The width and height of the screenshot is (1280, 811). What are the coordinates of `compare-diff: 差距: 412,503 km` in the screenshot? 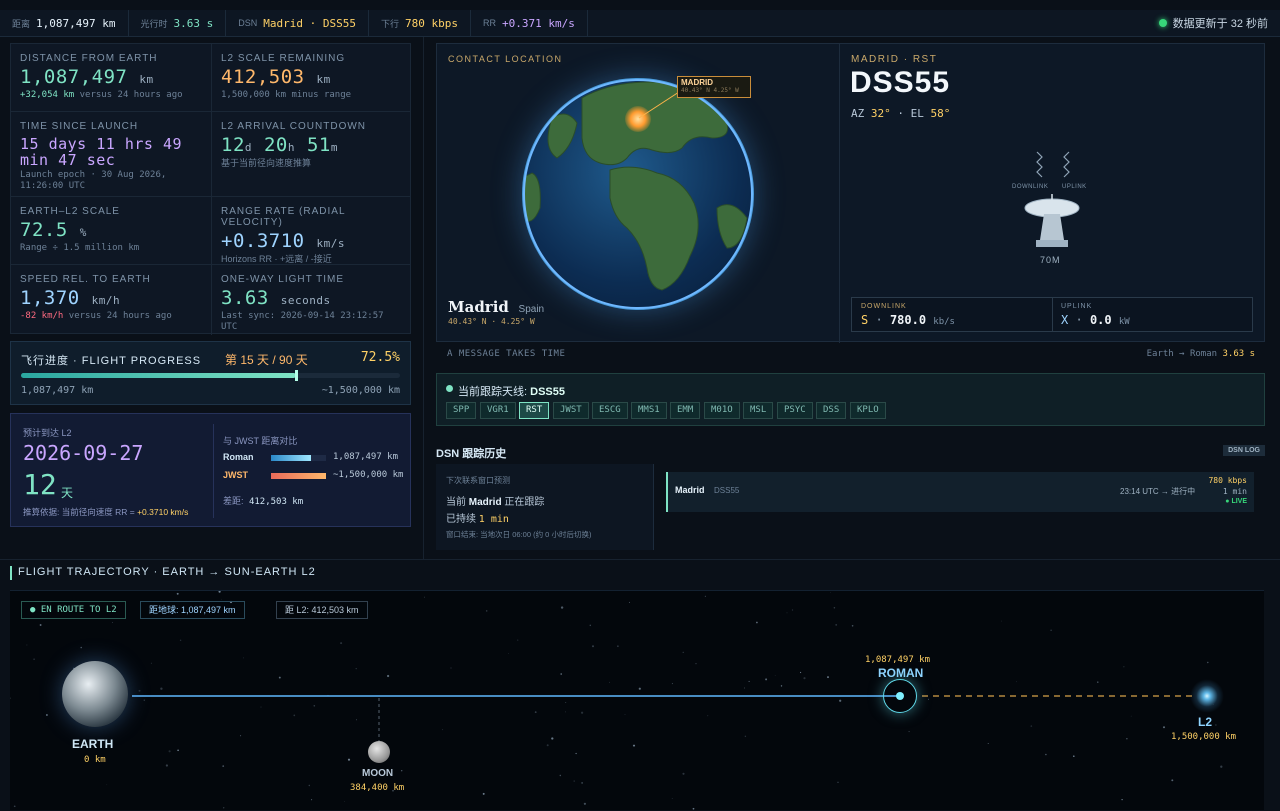 It's located at (263, 500).